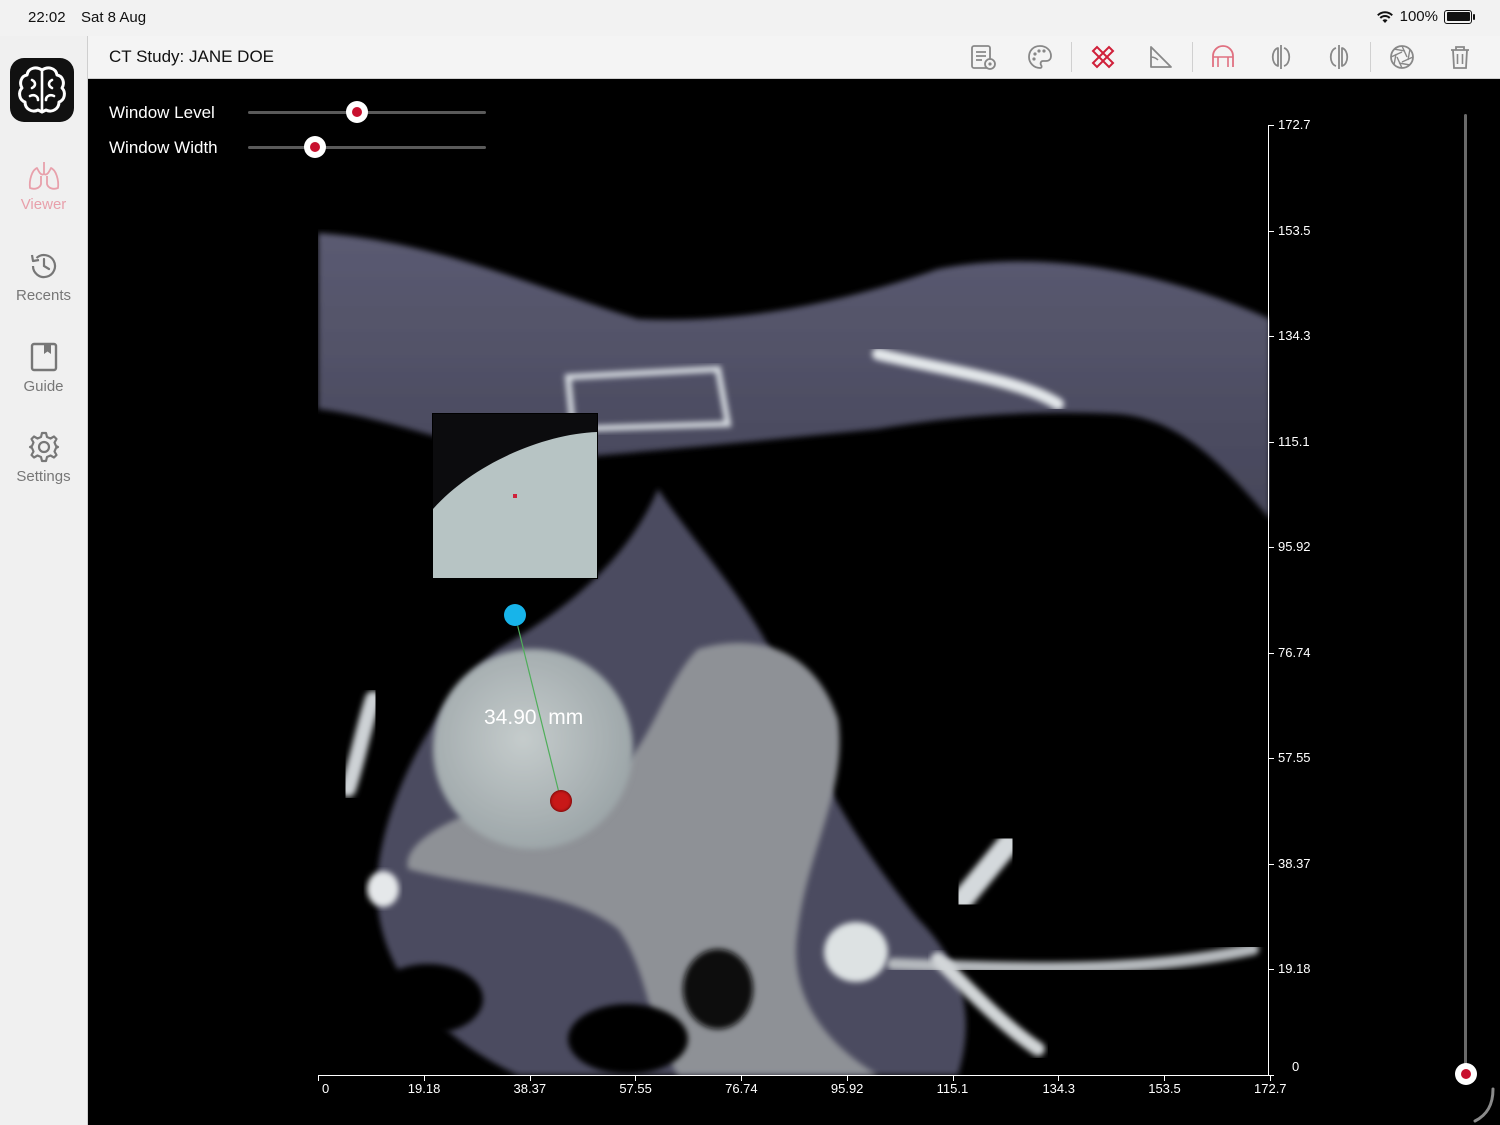  I want to click on wifi-icon, so click(1384, 16).